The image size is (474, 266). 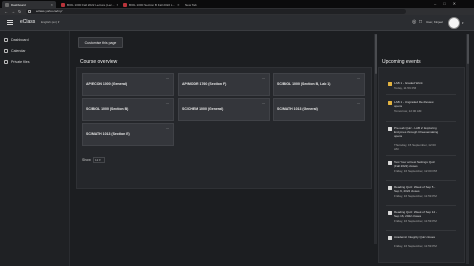 What do you see at coordinates (417, 104) in the screenshot?
I see `event-name: LAB 1 - Ungraded Re-Review opens` at bounding box center [417, 104].